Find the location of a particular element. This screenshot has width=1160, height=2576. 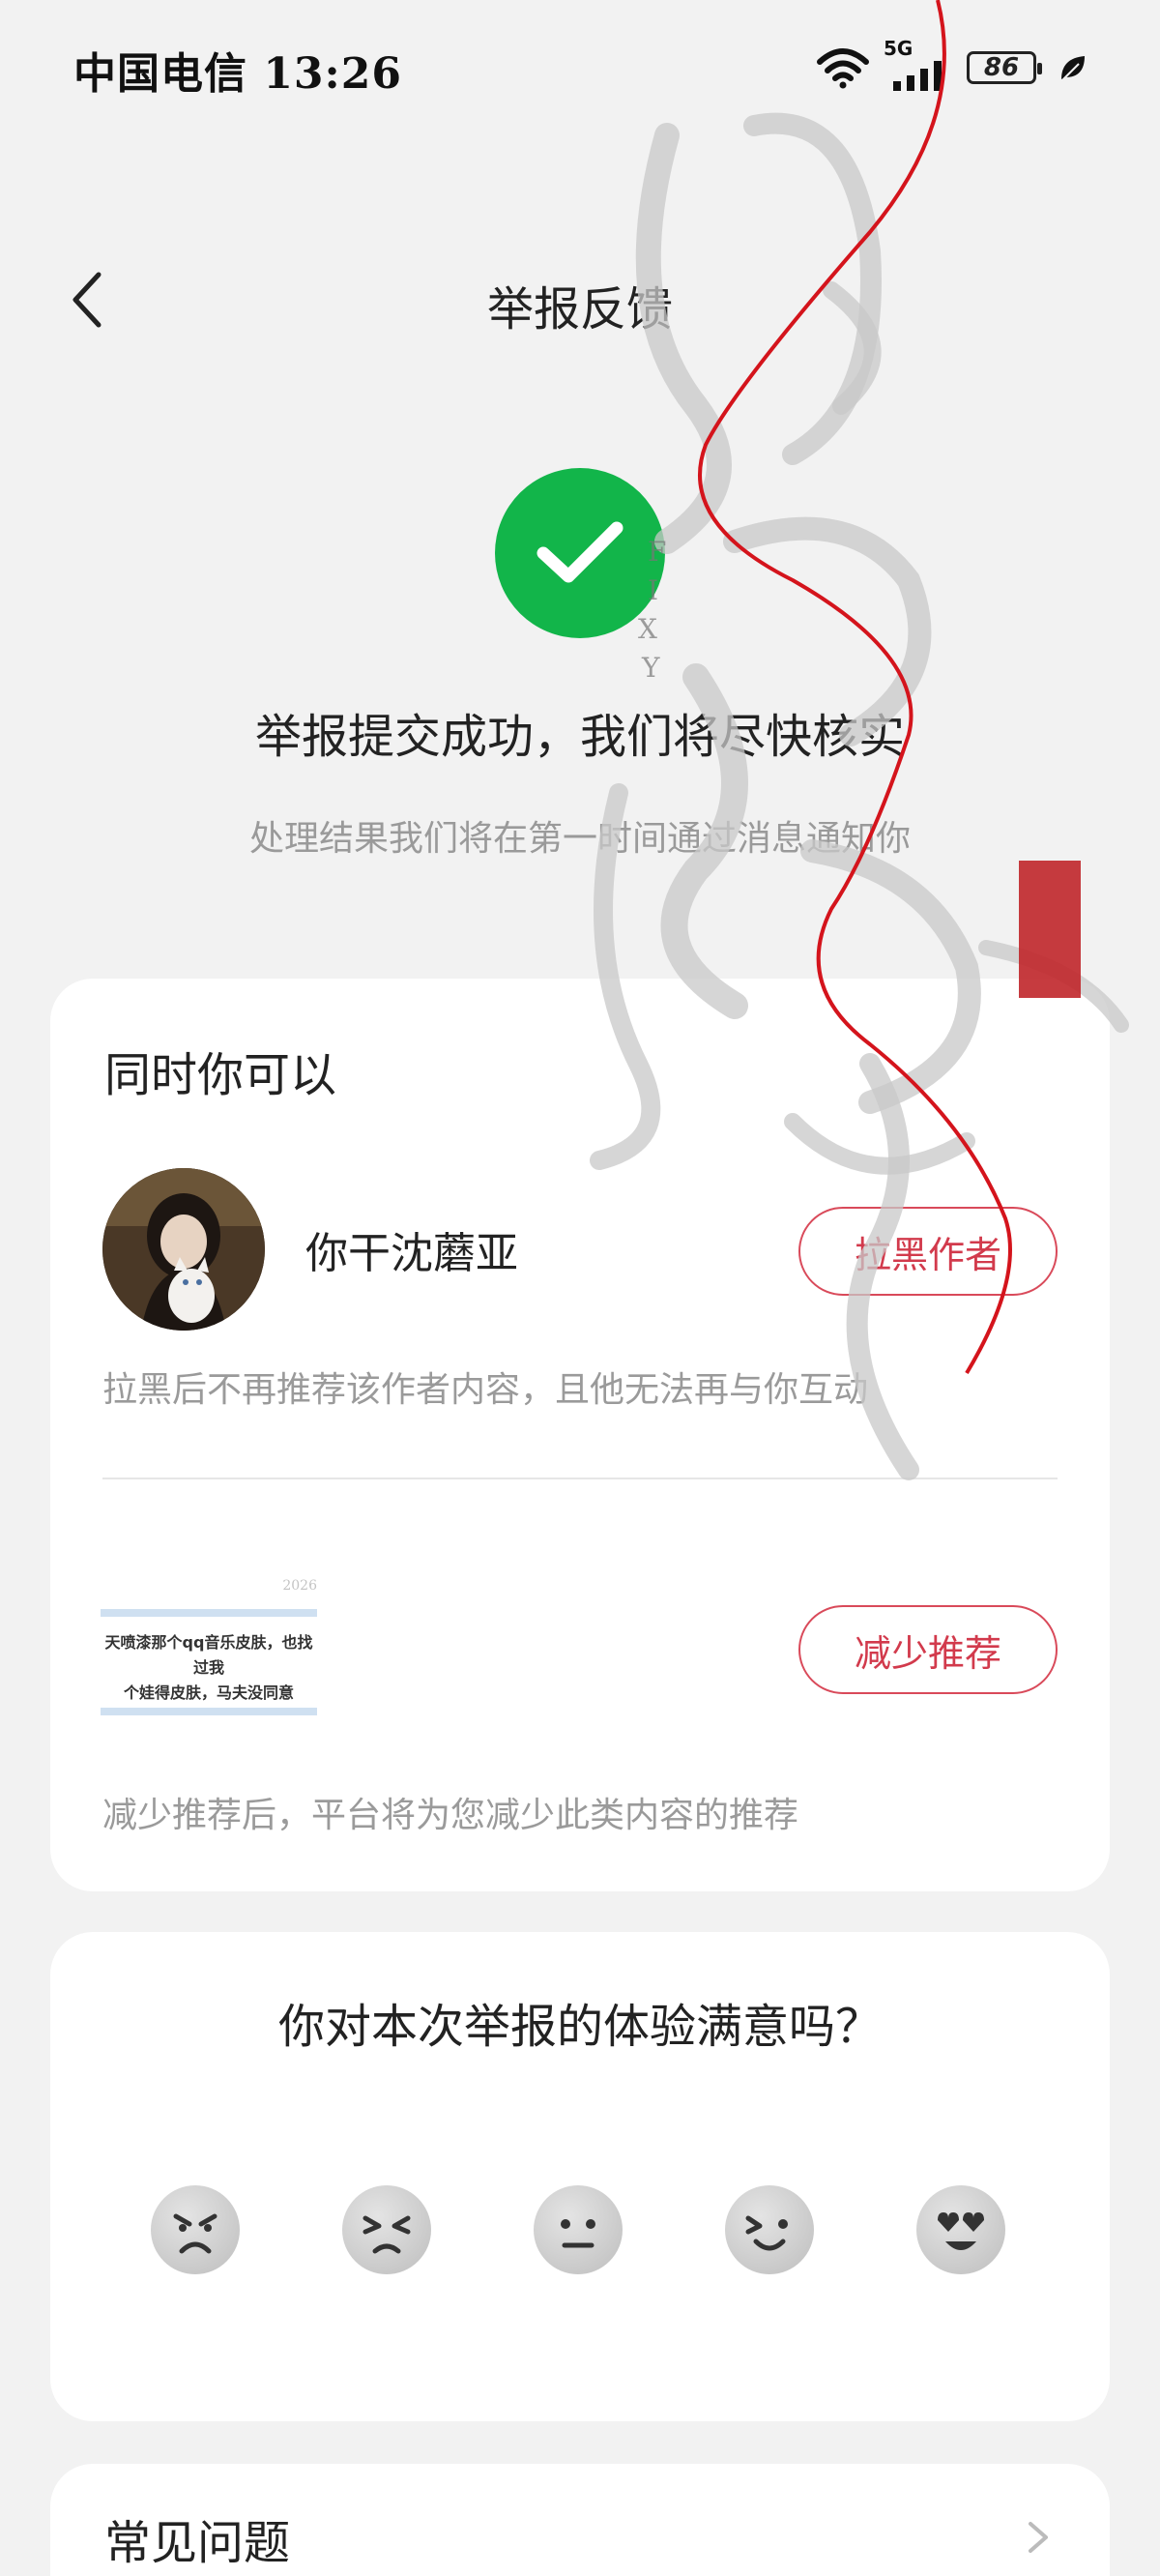

leaf-icon is located at coordinates (1073, 67).